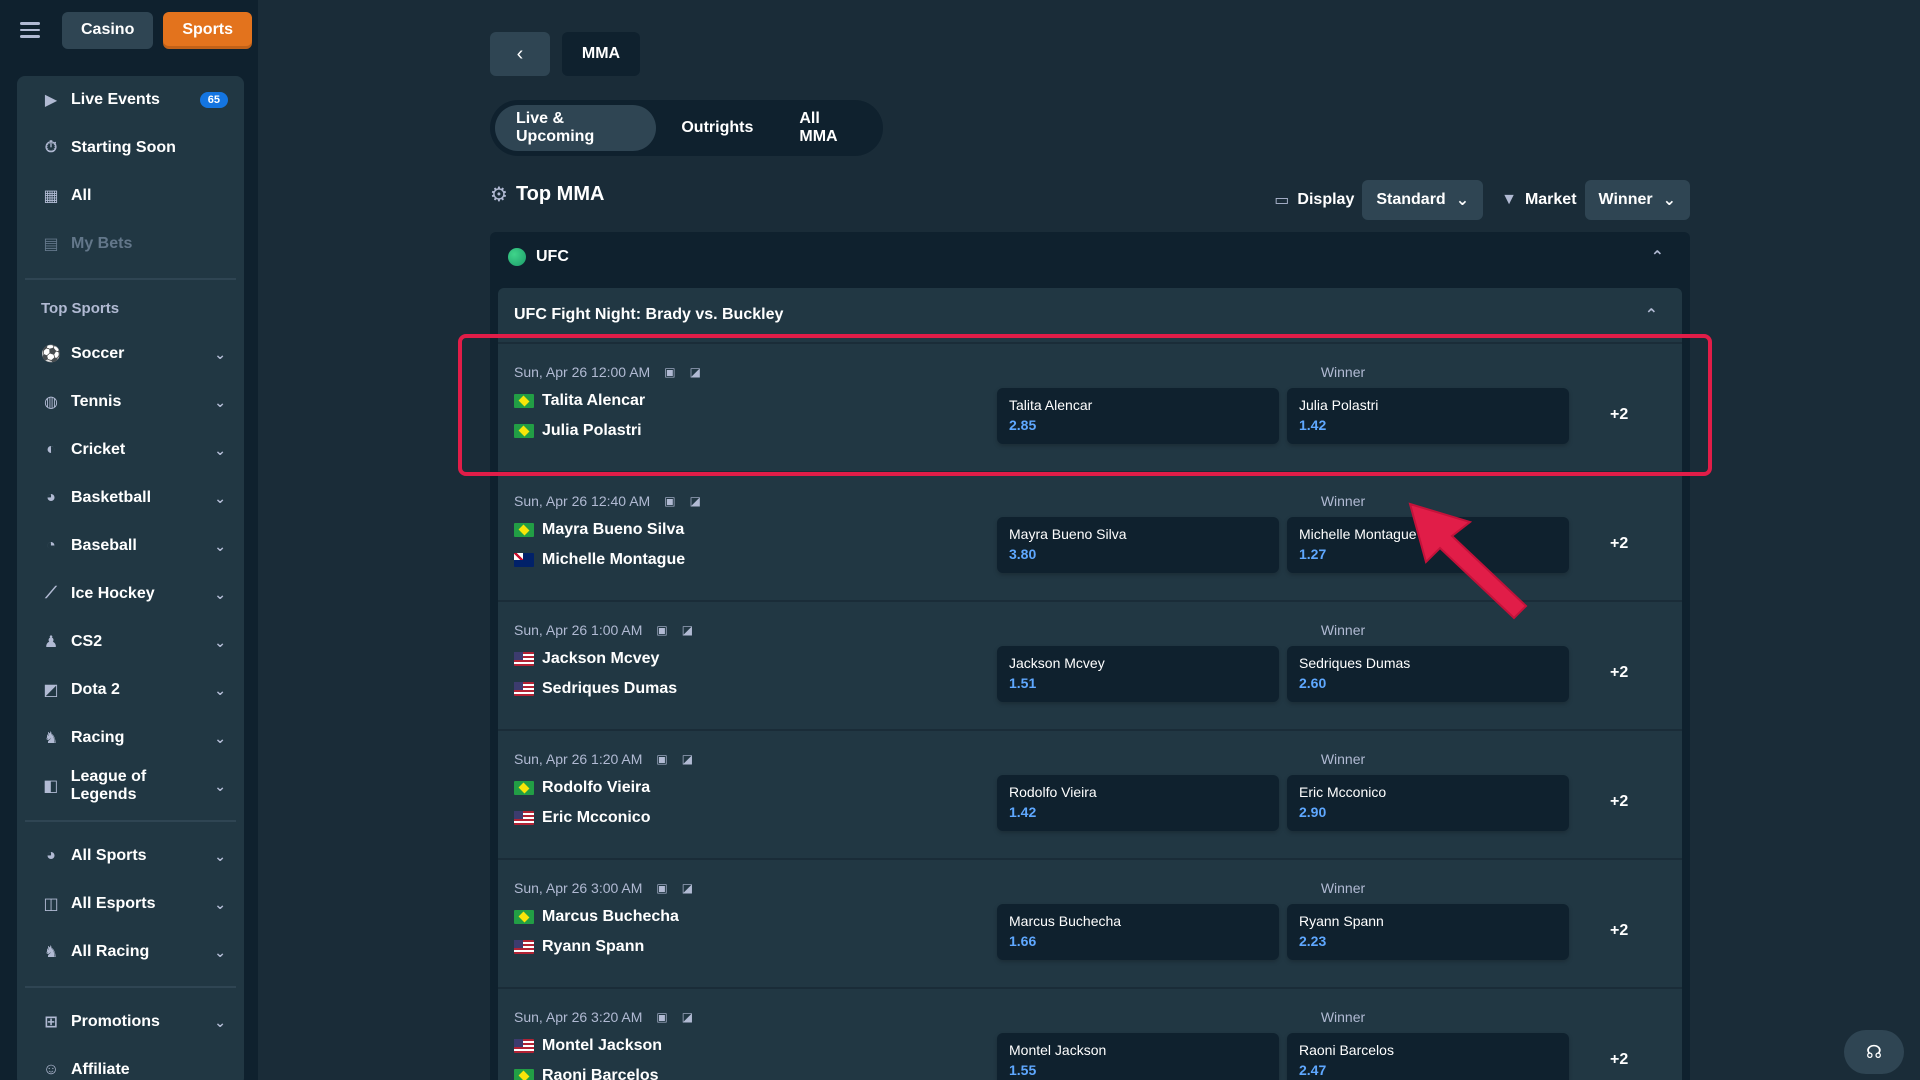  Describe the element at coordinates (1428, 932) in the screenshot. I see `odds-button-2: Ryann Spann 2.23` at that location.